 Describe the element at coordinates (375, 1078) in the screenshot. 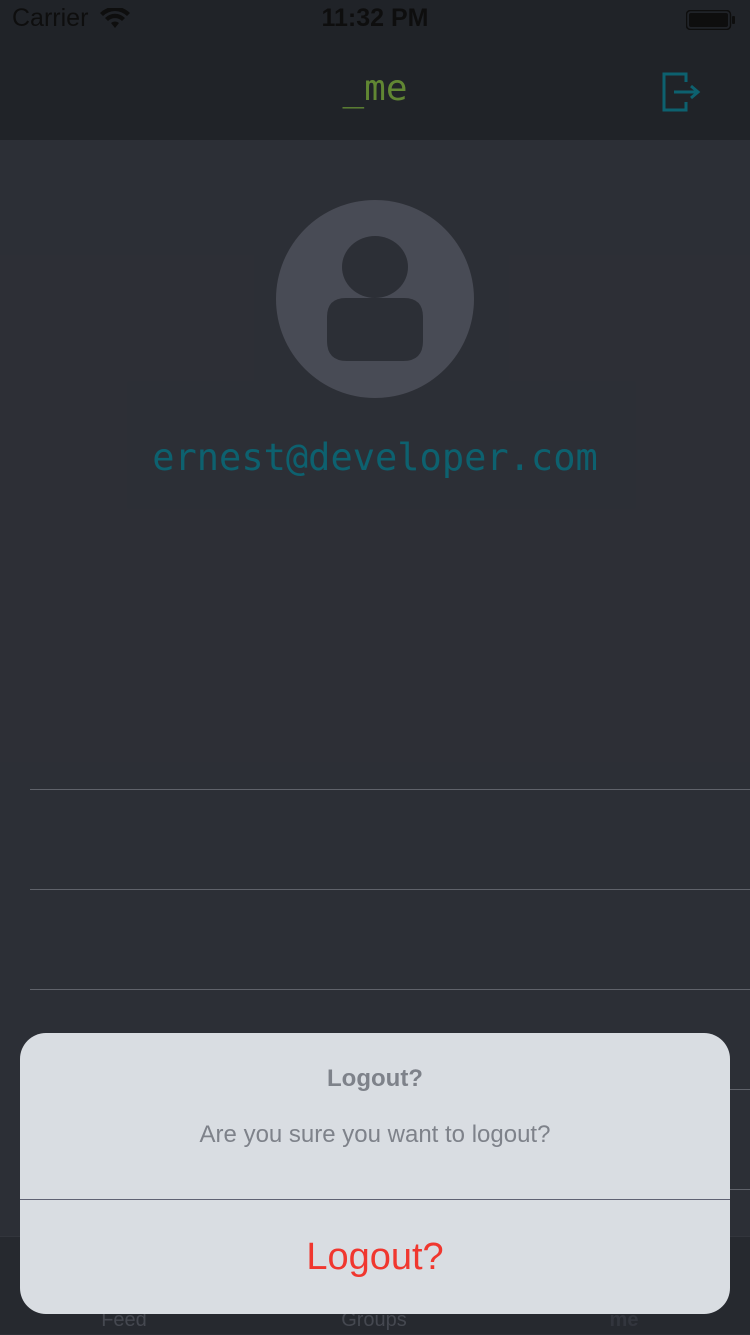

I see `dialog-title: Logout?` at that location.